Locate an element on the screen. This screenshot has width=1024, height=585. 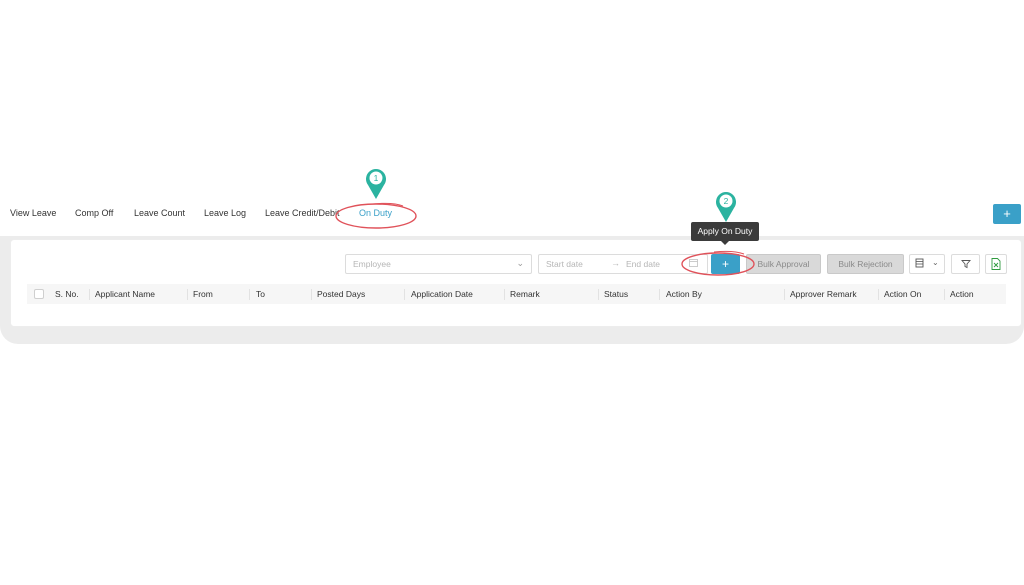
column-header-status: Status is located at coordinates (616, 294).